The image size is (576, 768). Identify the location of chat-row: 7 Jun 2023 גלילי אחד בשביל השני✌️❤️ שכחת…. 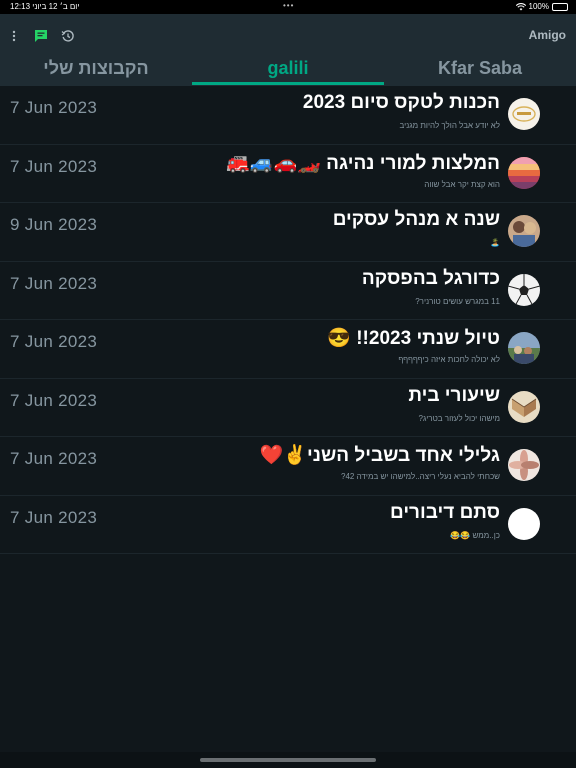
(288, 466).